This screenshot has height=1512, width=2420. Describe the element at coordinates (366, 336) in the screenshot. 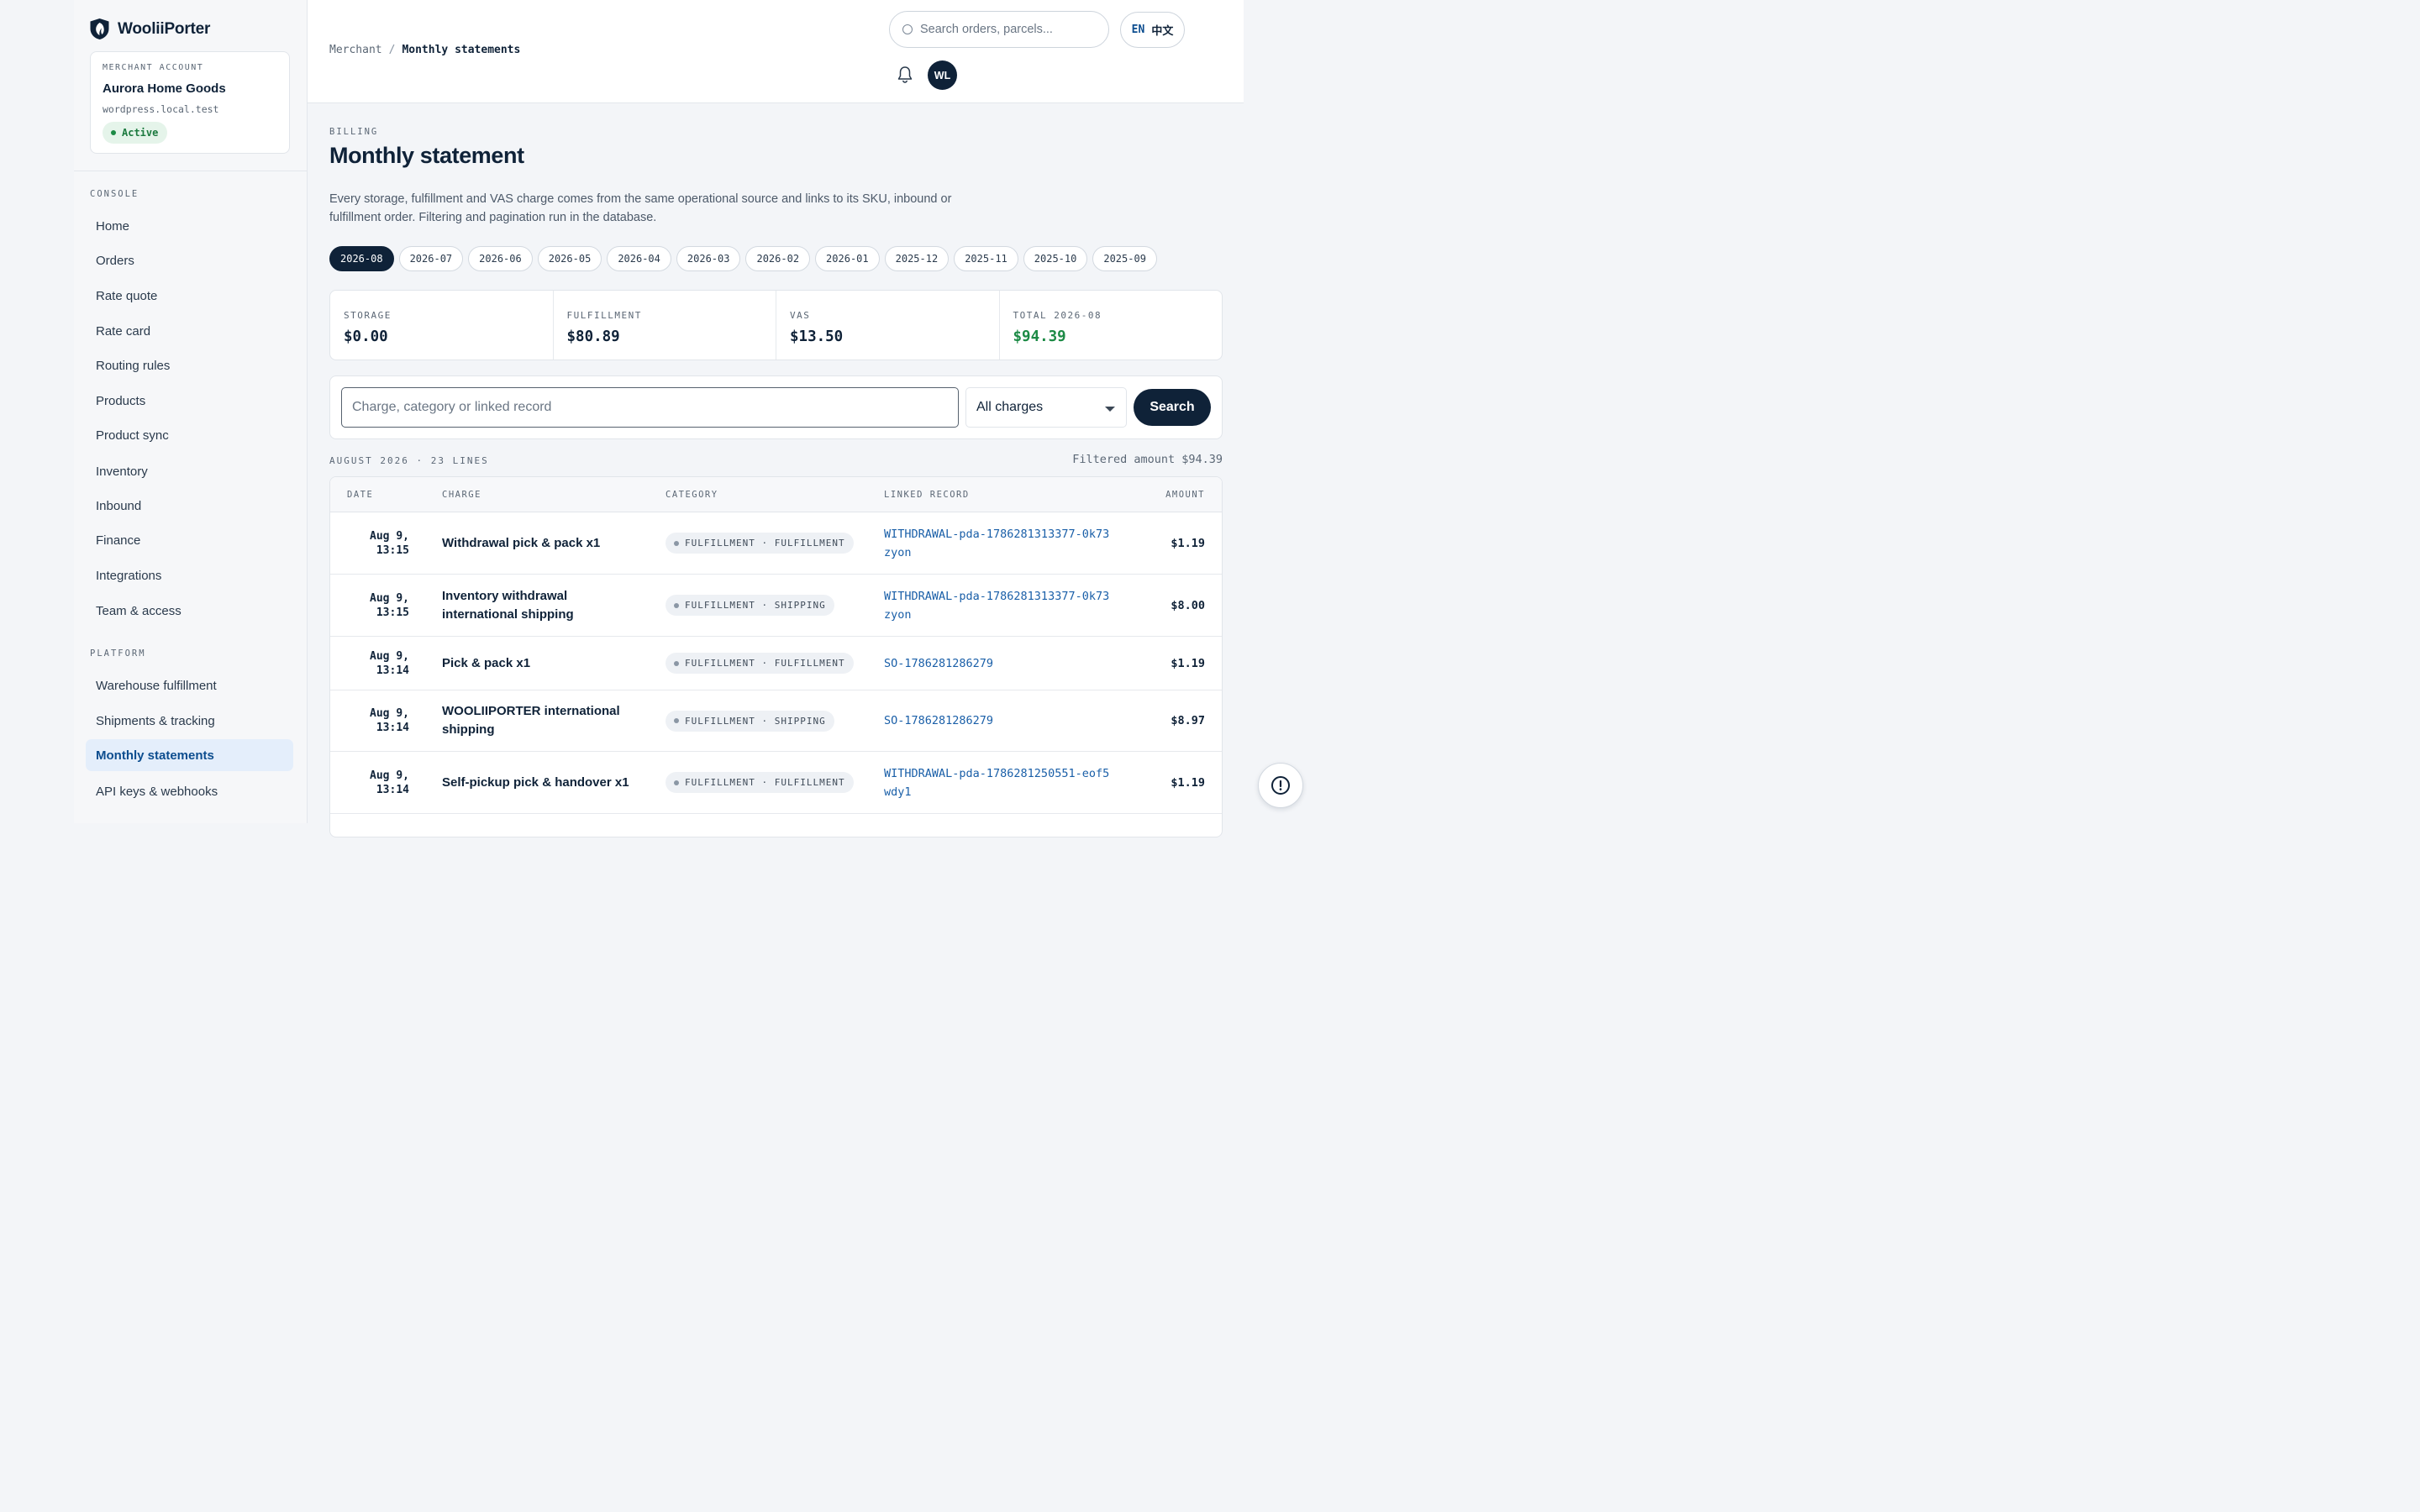

I see `stat-value: $0.00` at that location.